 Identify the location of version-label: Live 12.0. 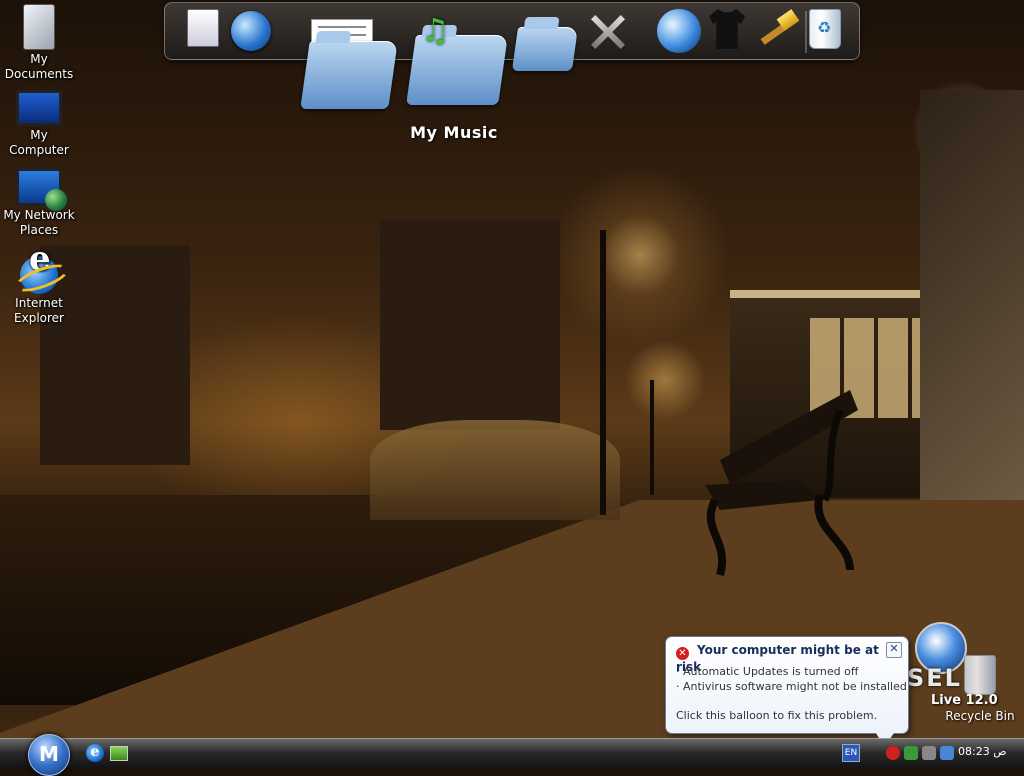
(964, 700).